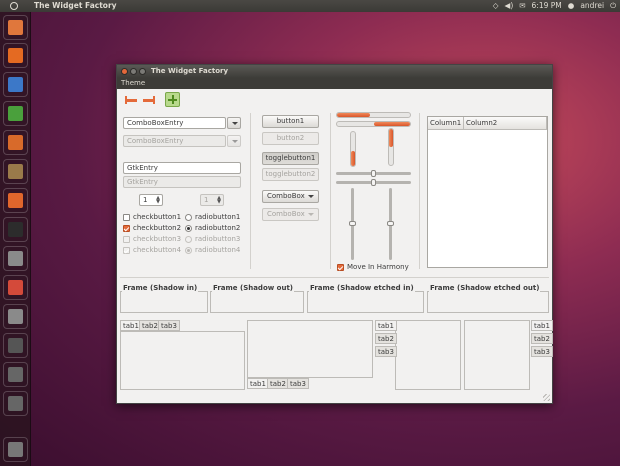 This screenshot has width=620, height=466. Describe the element at coordinates (151, 200) in the screenshot. I see `spin-button: 1 ▲ ▼` at that location.